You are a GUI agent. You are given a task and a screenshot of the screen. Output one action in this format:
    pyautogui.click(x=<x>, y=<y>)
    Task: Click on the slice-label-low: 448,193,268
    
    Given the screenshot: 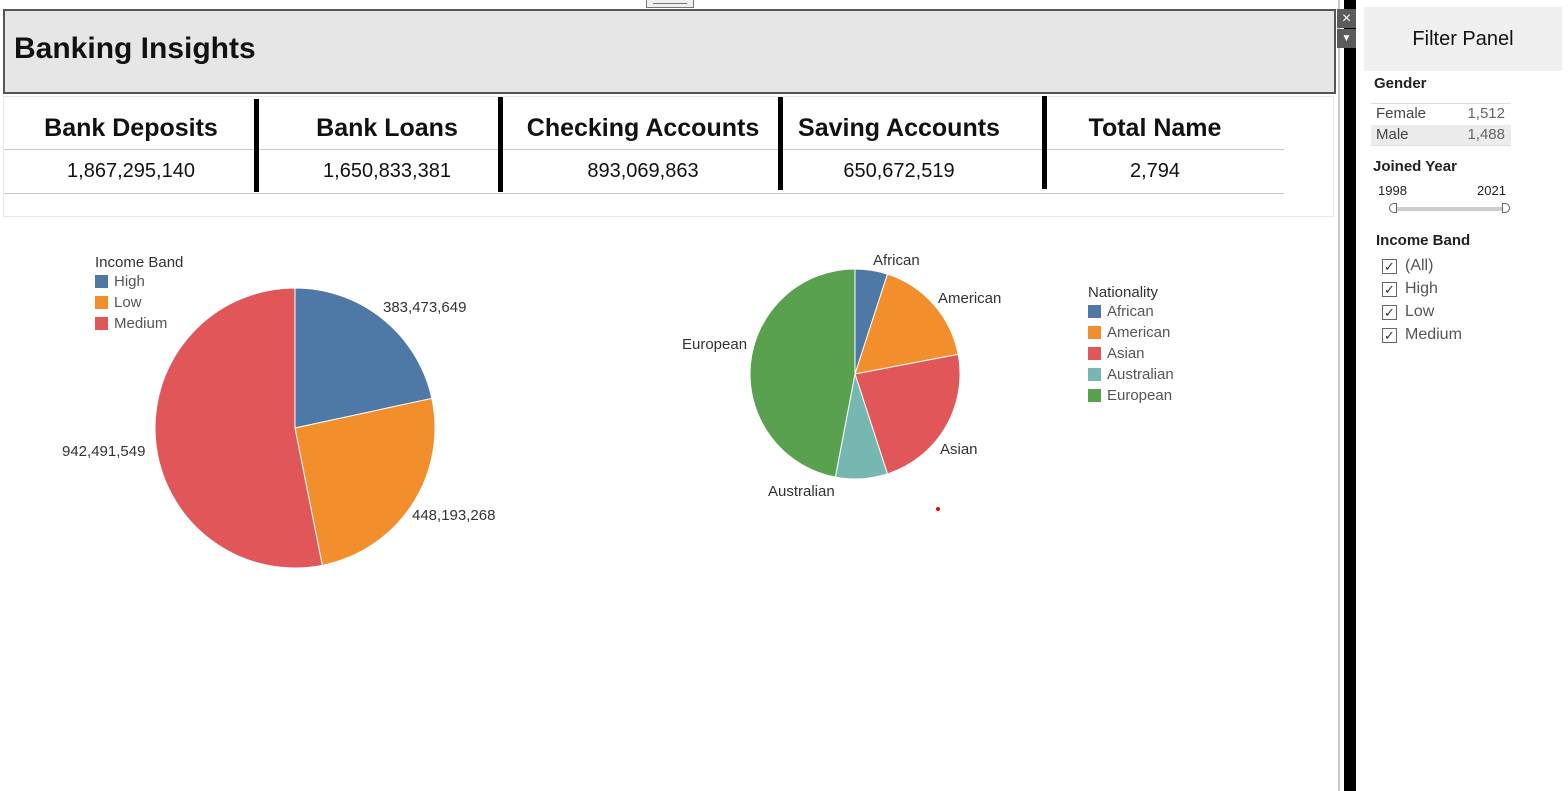 What is the action you would take?
    pyautogui.click(x=454, y=515)
    